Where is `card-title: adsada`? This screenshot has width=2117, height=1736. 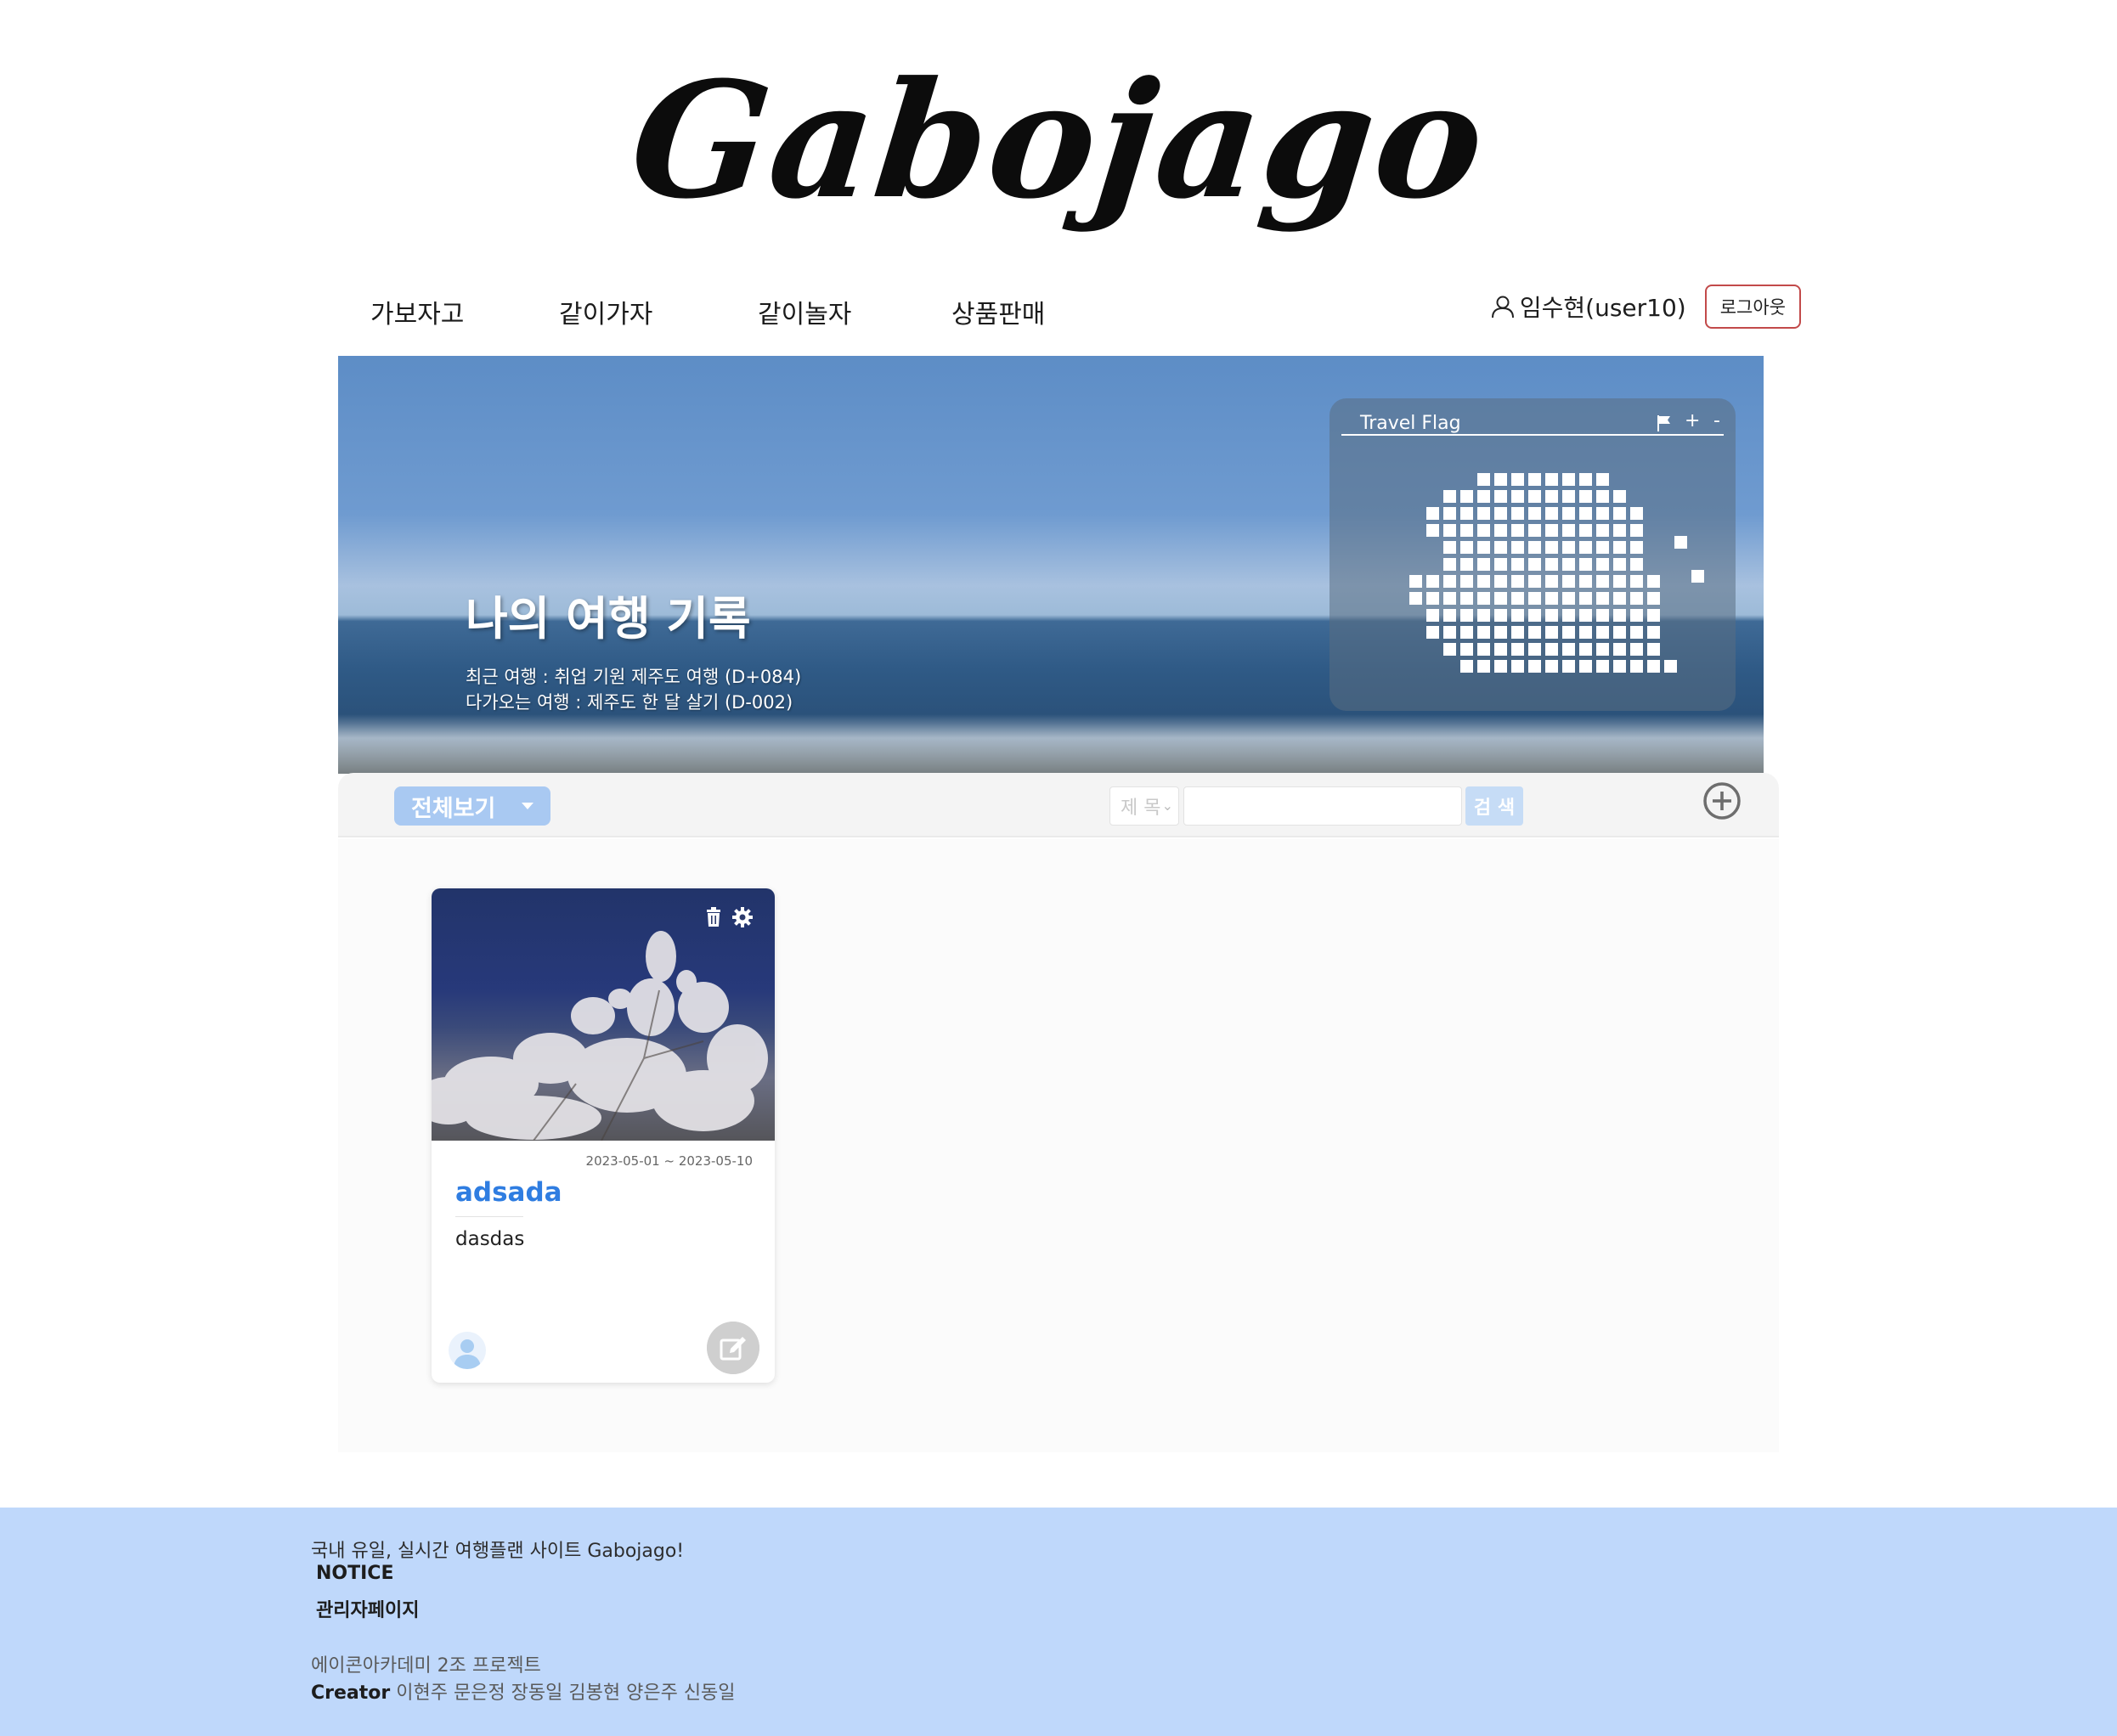 card-title: adsada is located at coordinates (509, 1192).